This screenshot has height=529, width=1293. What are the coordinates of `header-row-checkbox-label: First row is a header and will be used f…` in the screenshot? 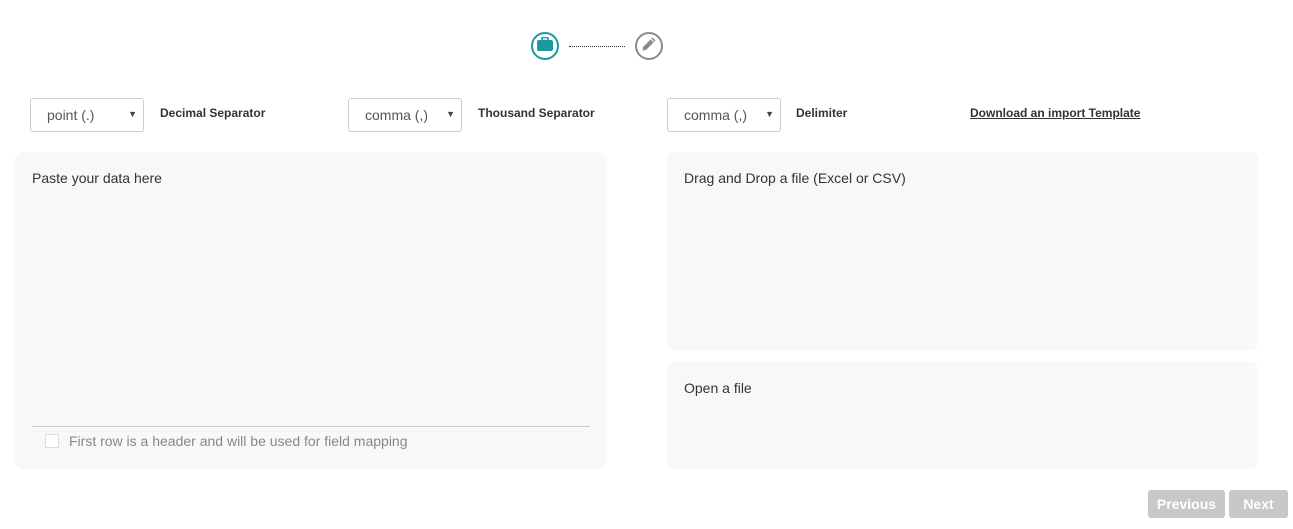 It's located at (238, 441).